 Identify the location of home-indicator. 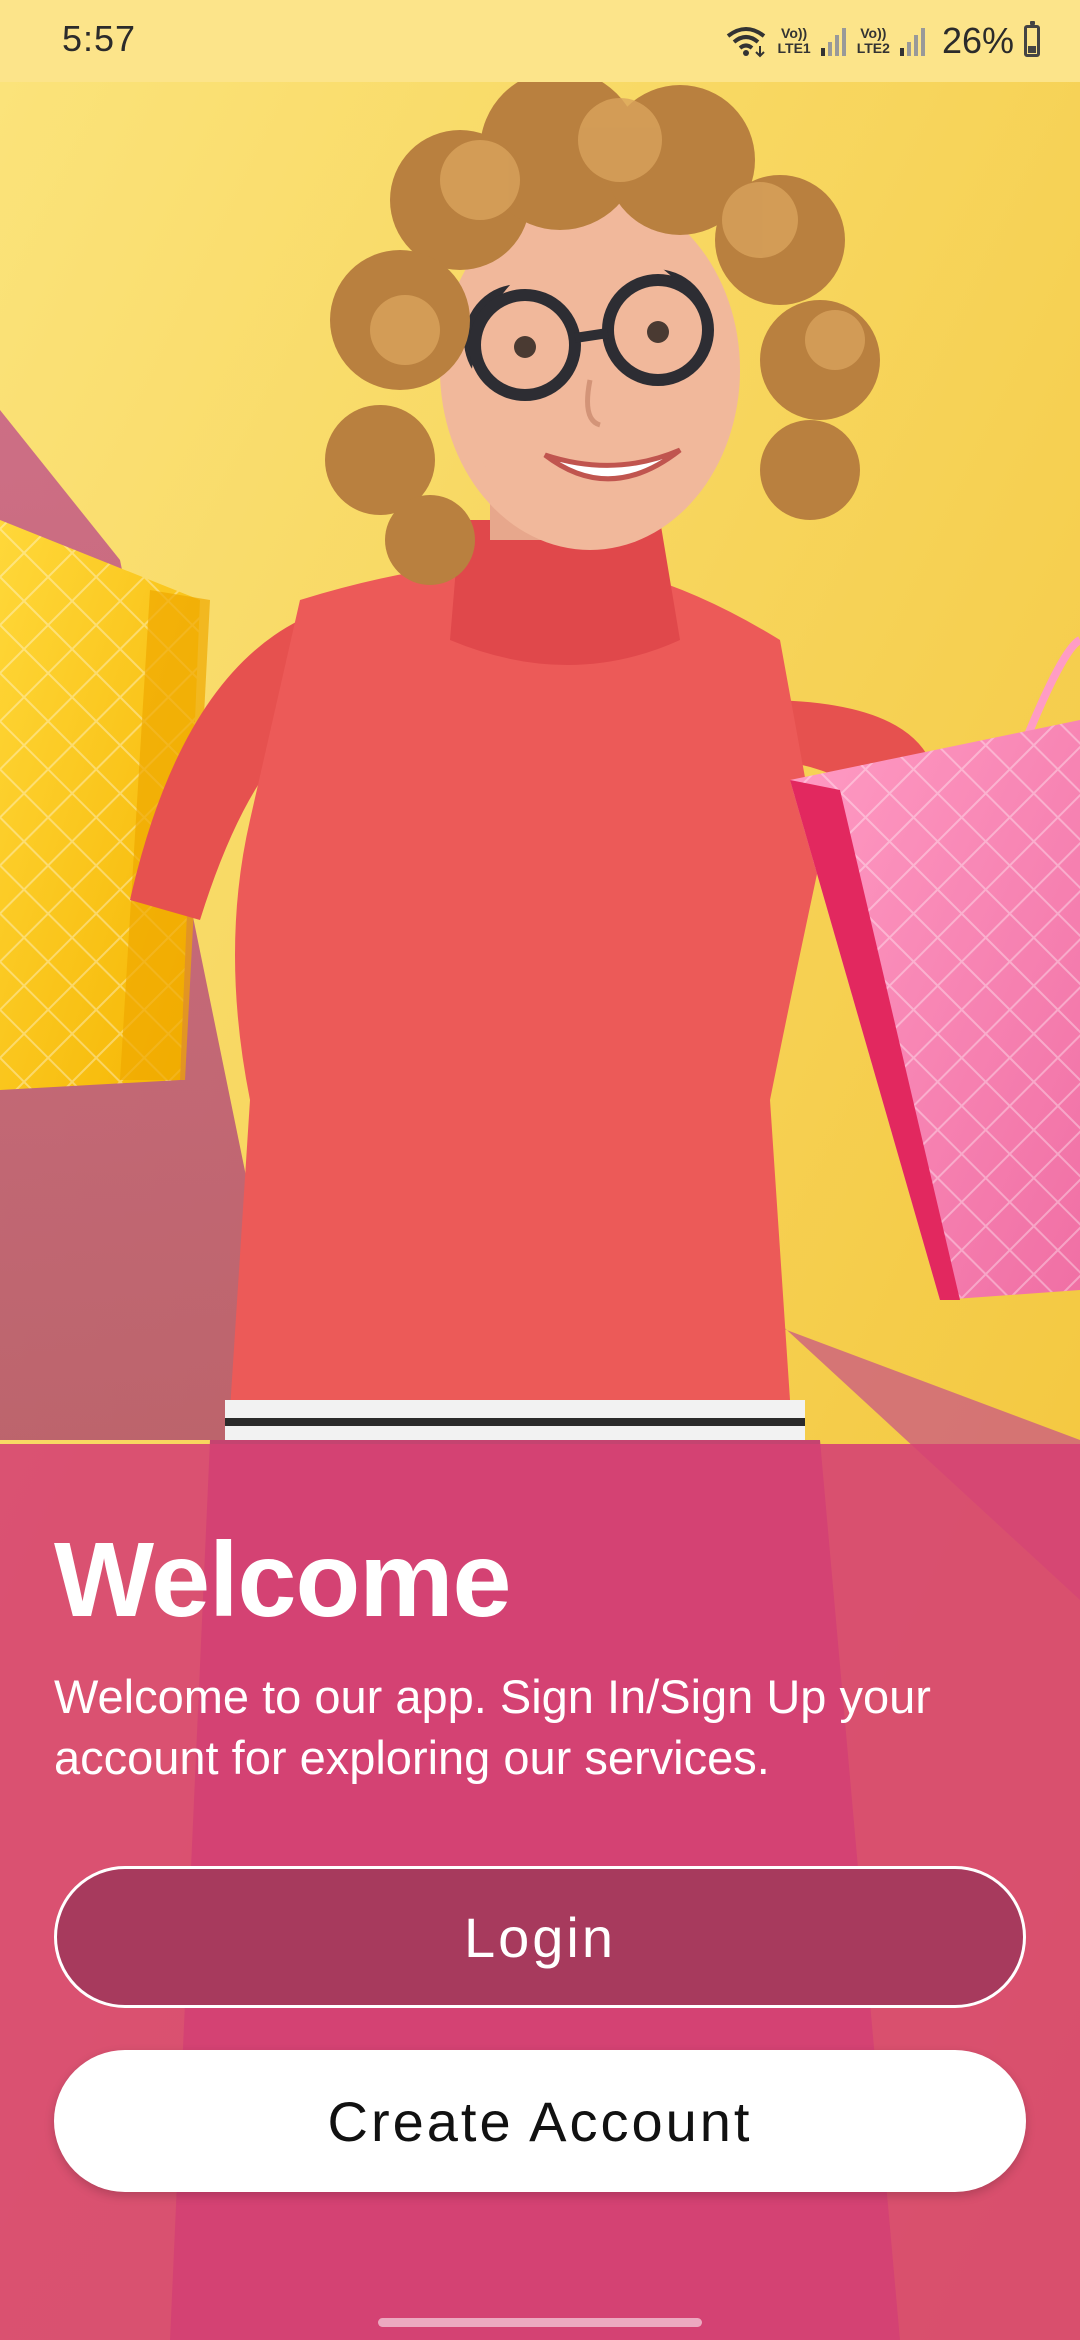
(540, 2322).